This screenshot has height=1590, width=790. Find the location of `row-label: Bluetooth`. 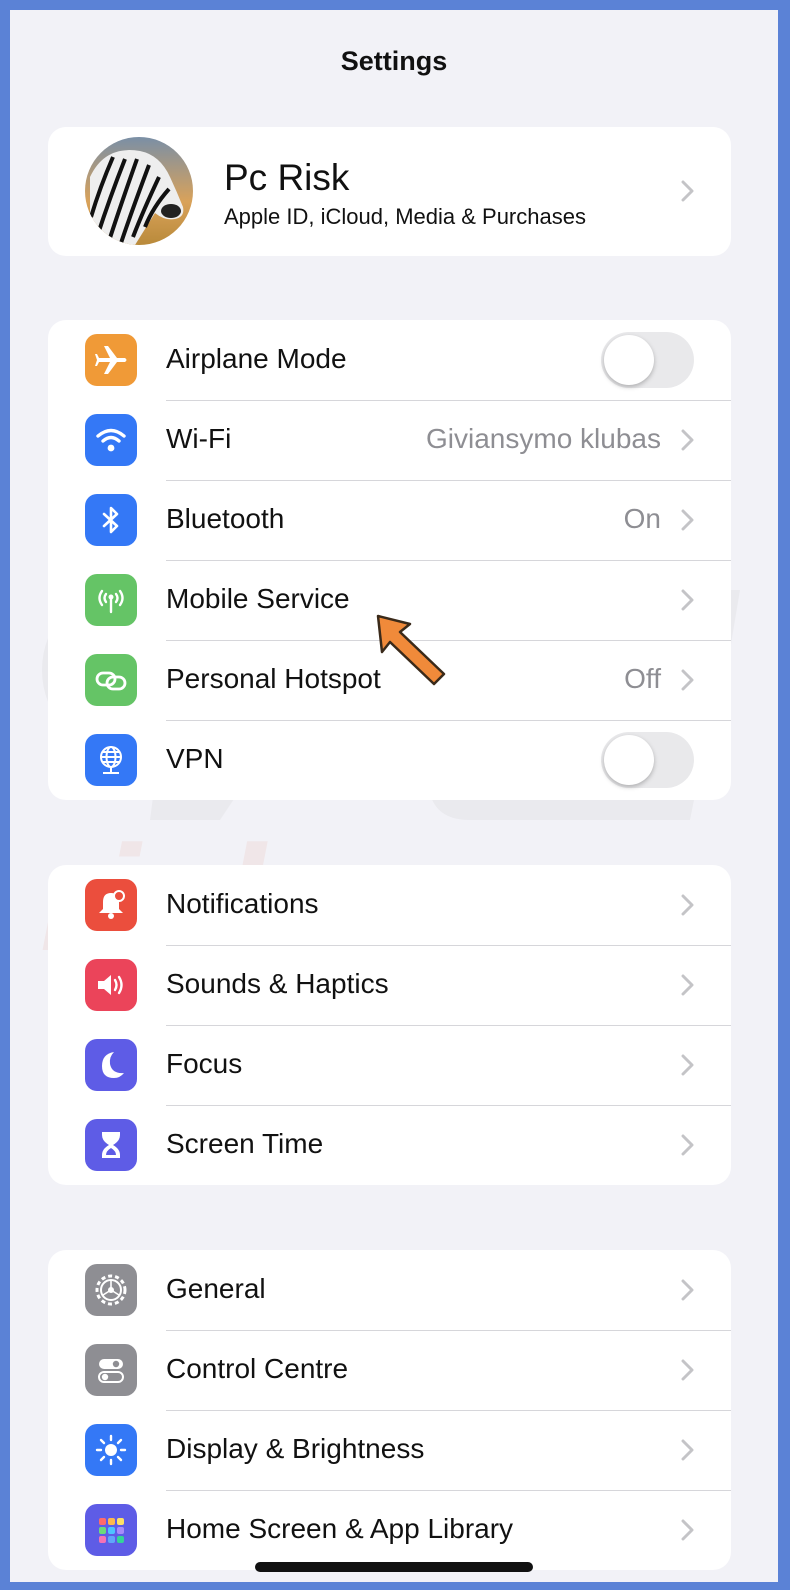

row-label: Bluetooth is located at coordinates (225, 518).